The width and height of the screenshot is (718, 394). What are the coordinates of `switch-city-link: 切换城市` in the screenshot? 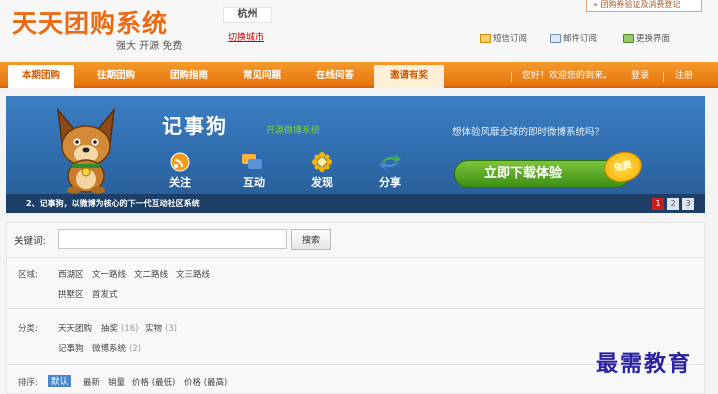 It's located at (246, 36).